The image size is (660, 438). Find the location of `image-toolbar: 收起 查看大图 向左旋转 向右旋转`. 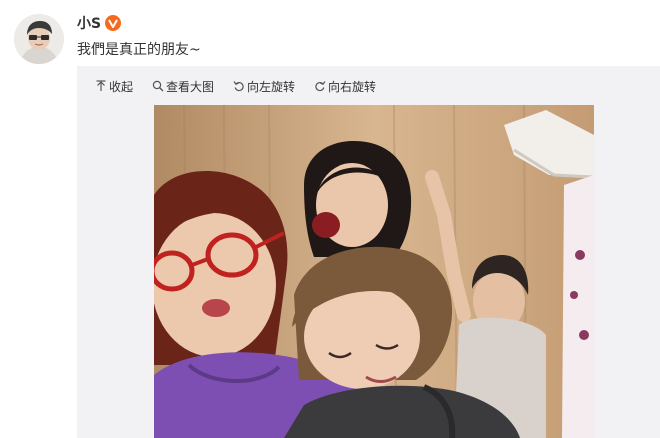

image-toolbar: 收起 查看大图 向左旋转 向右旋转 is located at coordinates (245, 86).